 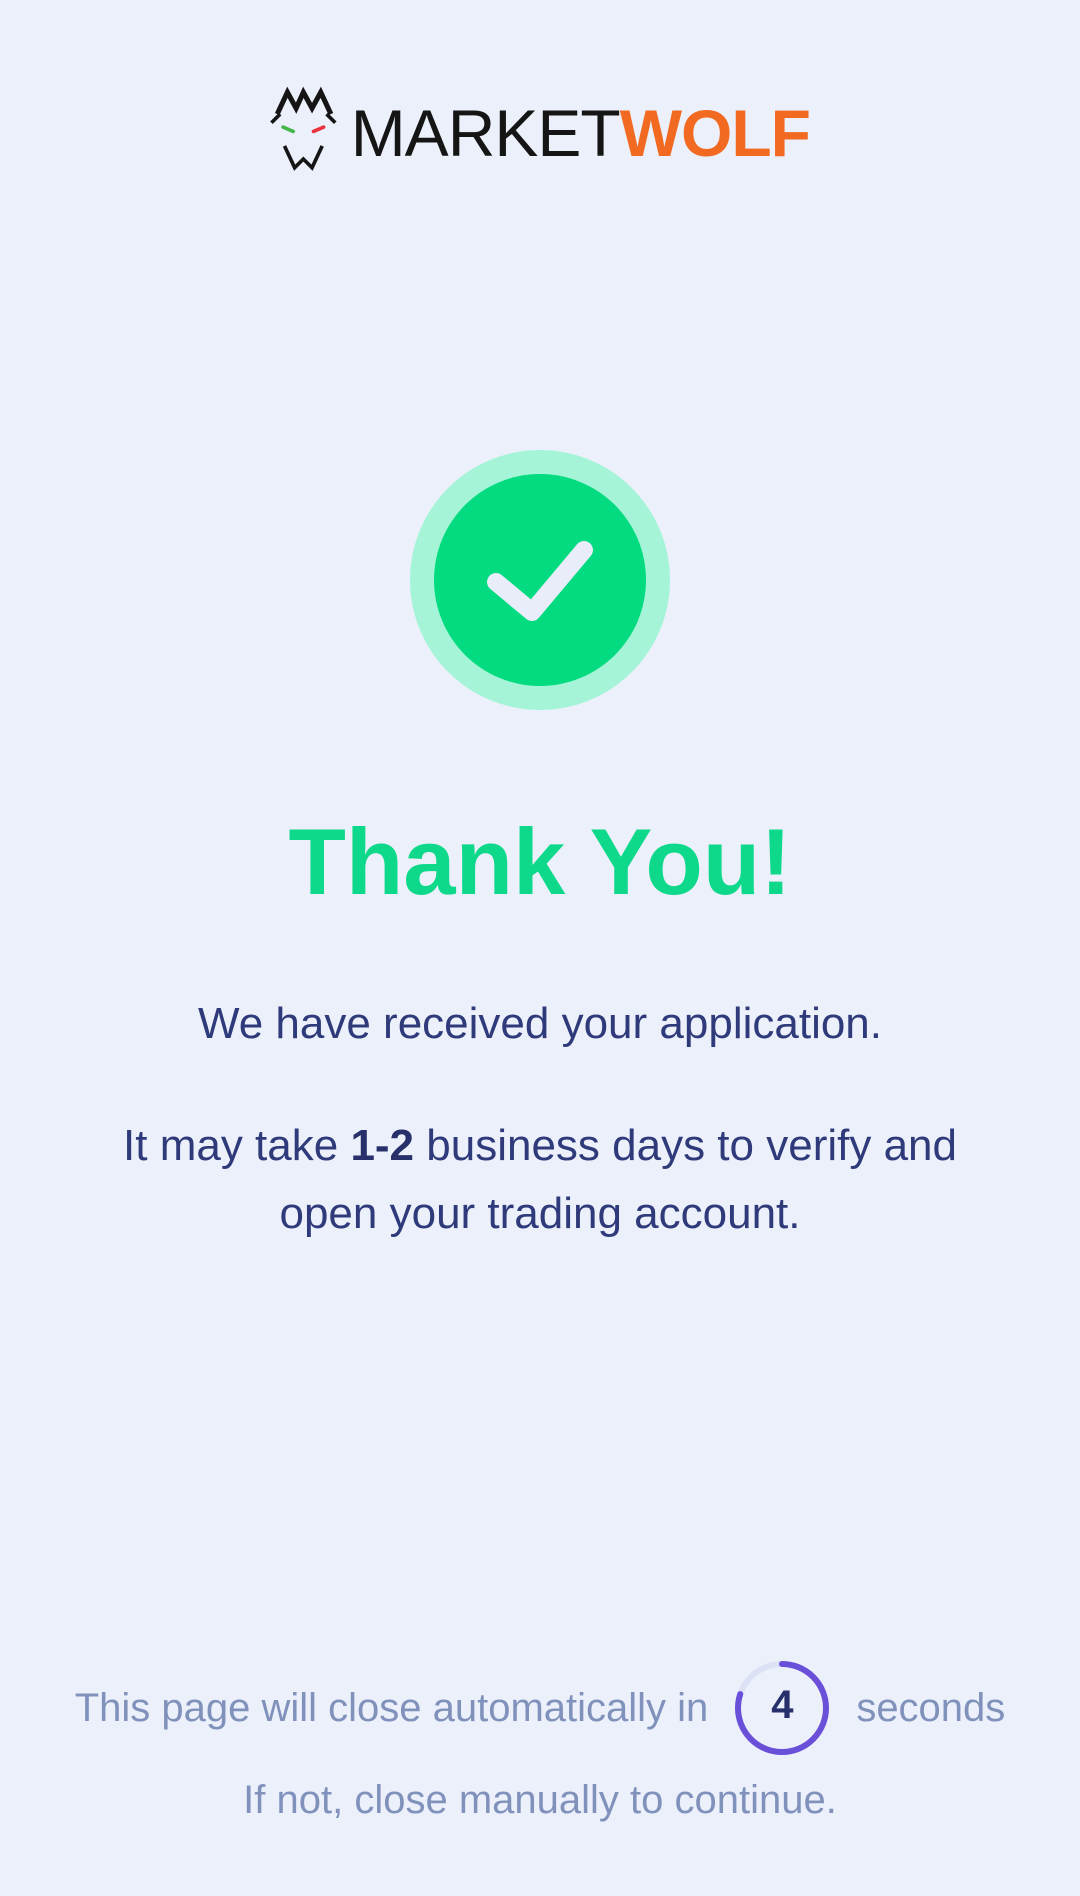 I want to click on success-circle, so click(x=540, y=580).